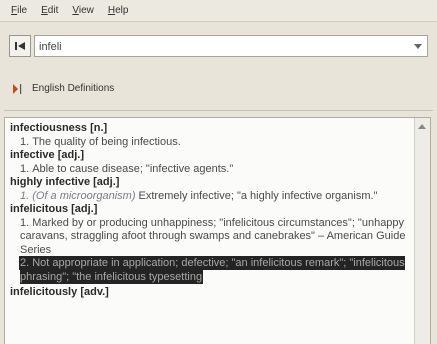 This screenshot has height=344, width=437. Describe the element at coordinates (118, 10) in the screenshot. I see `menu-help: Help` at that location.